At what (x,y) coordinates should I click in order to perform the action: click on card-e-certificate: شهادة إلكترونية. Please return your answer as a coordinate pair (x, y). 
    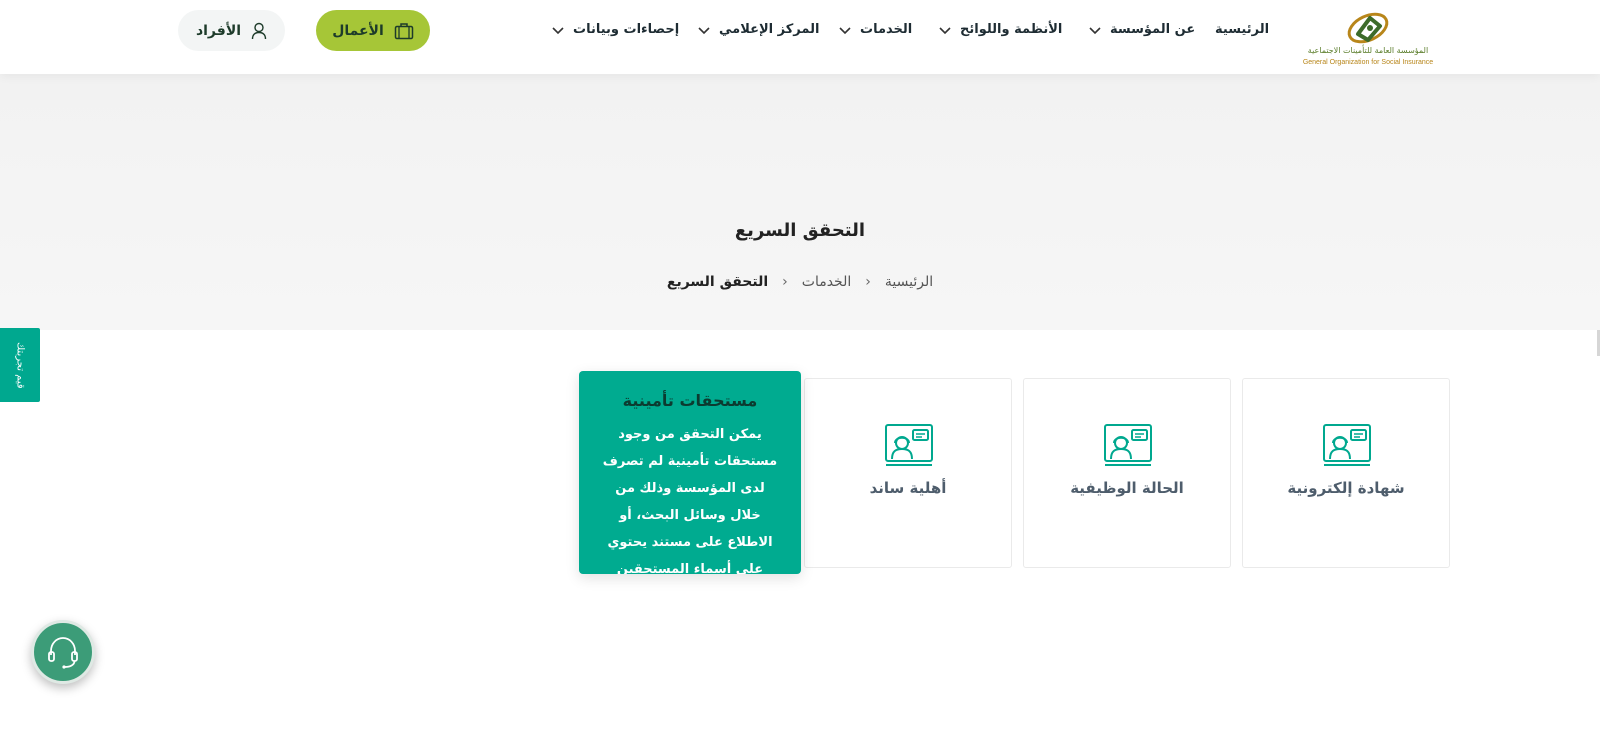
    Looking at the image, I should click on (1346, 473).